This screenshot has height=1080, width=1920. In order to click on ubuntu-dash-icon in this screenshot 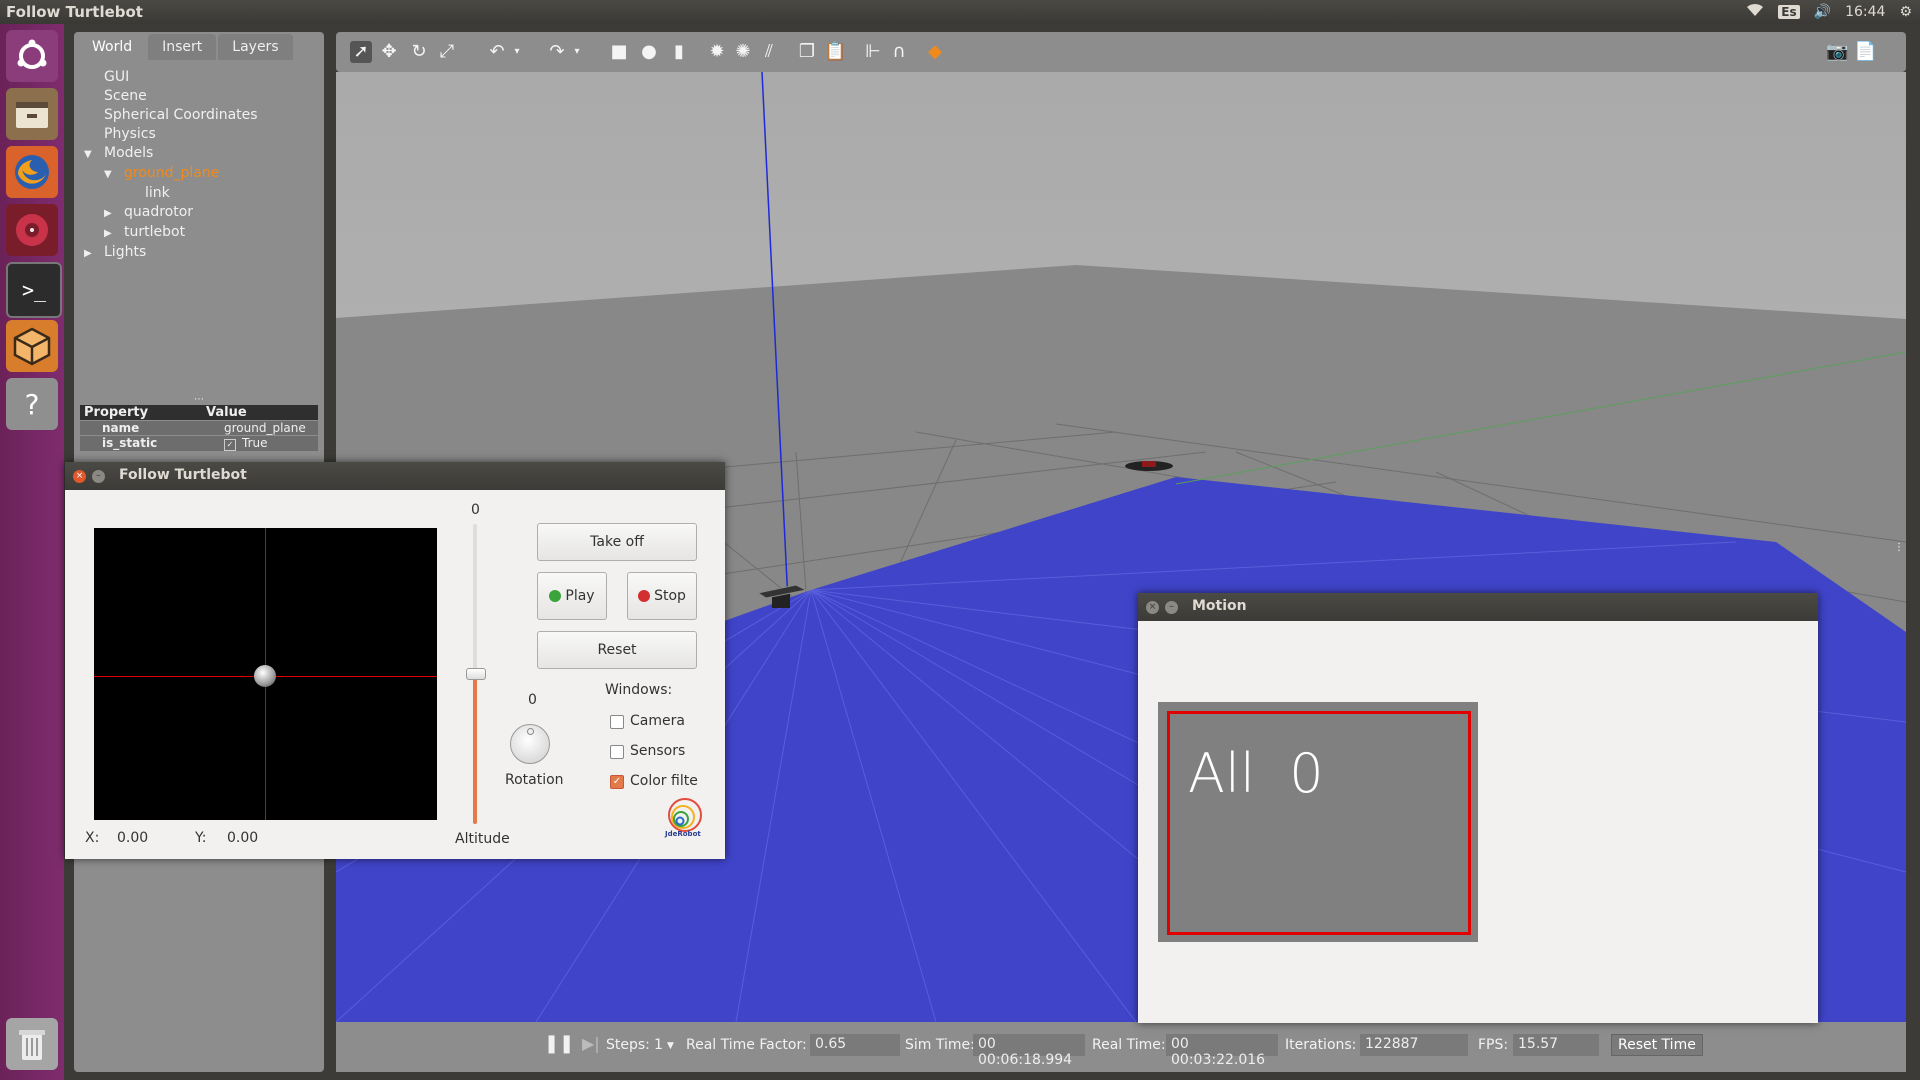, I will do `click(32, 56)`.